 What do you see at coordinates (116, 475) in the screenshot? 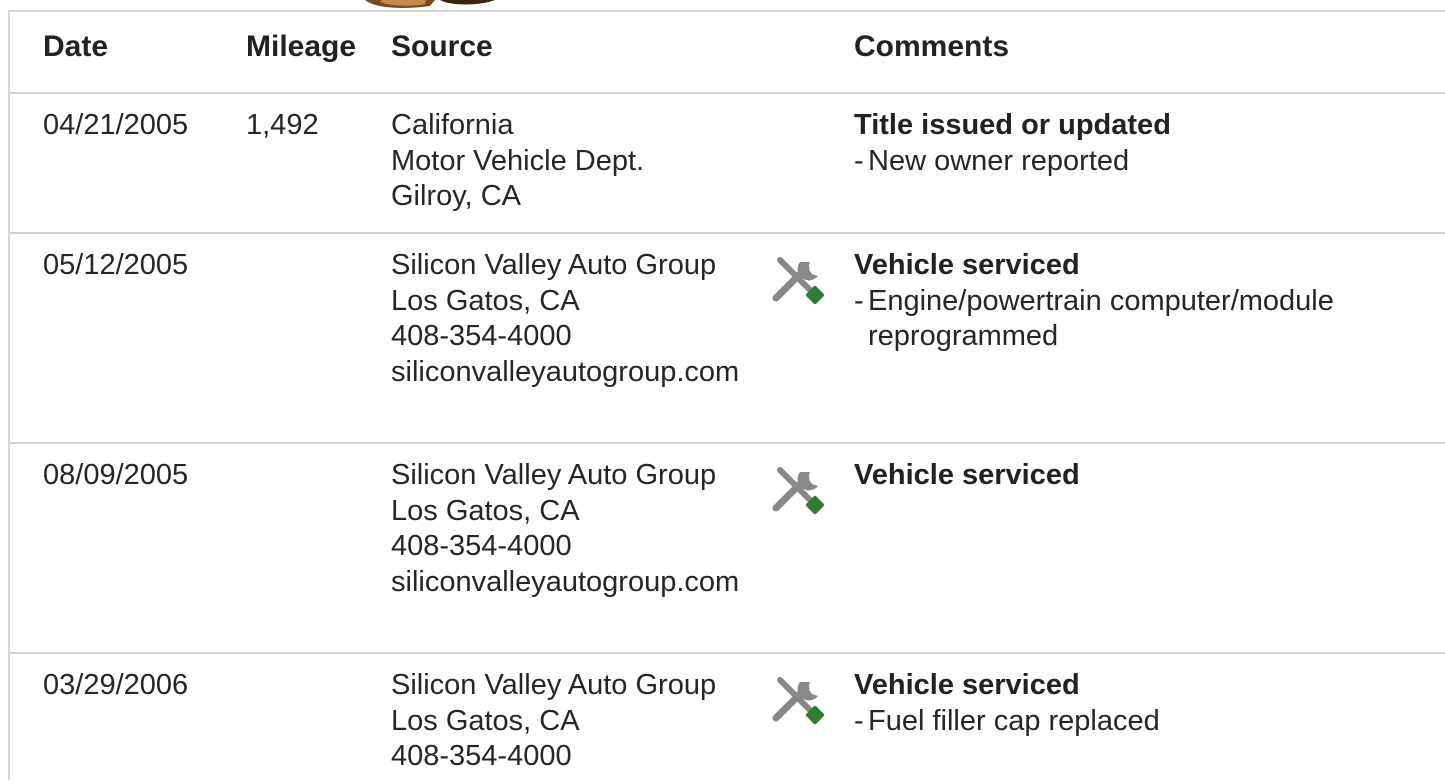
I see `row-date: 08/09/2005` at bounding box center [116, 475].